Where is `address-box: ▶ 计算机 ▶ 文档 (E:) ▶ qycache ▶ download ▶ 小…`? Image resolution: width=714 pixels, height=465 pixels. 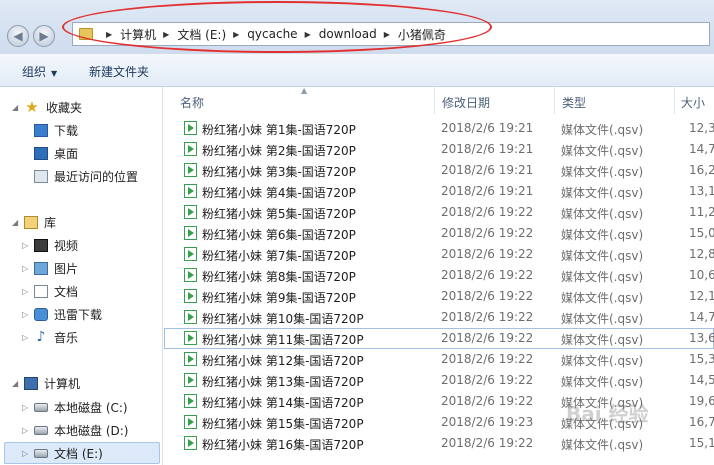 address-box: ▶ 计算机 ▶ 文档 (E:) ▶ qycache ▶ download ▶ 小… is located at coordinates (391, 34).